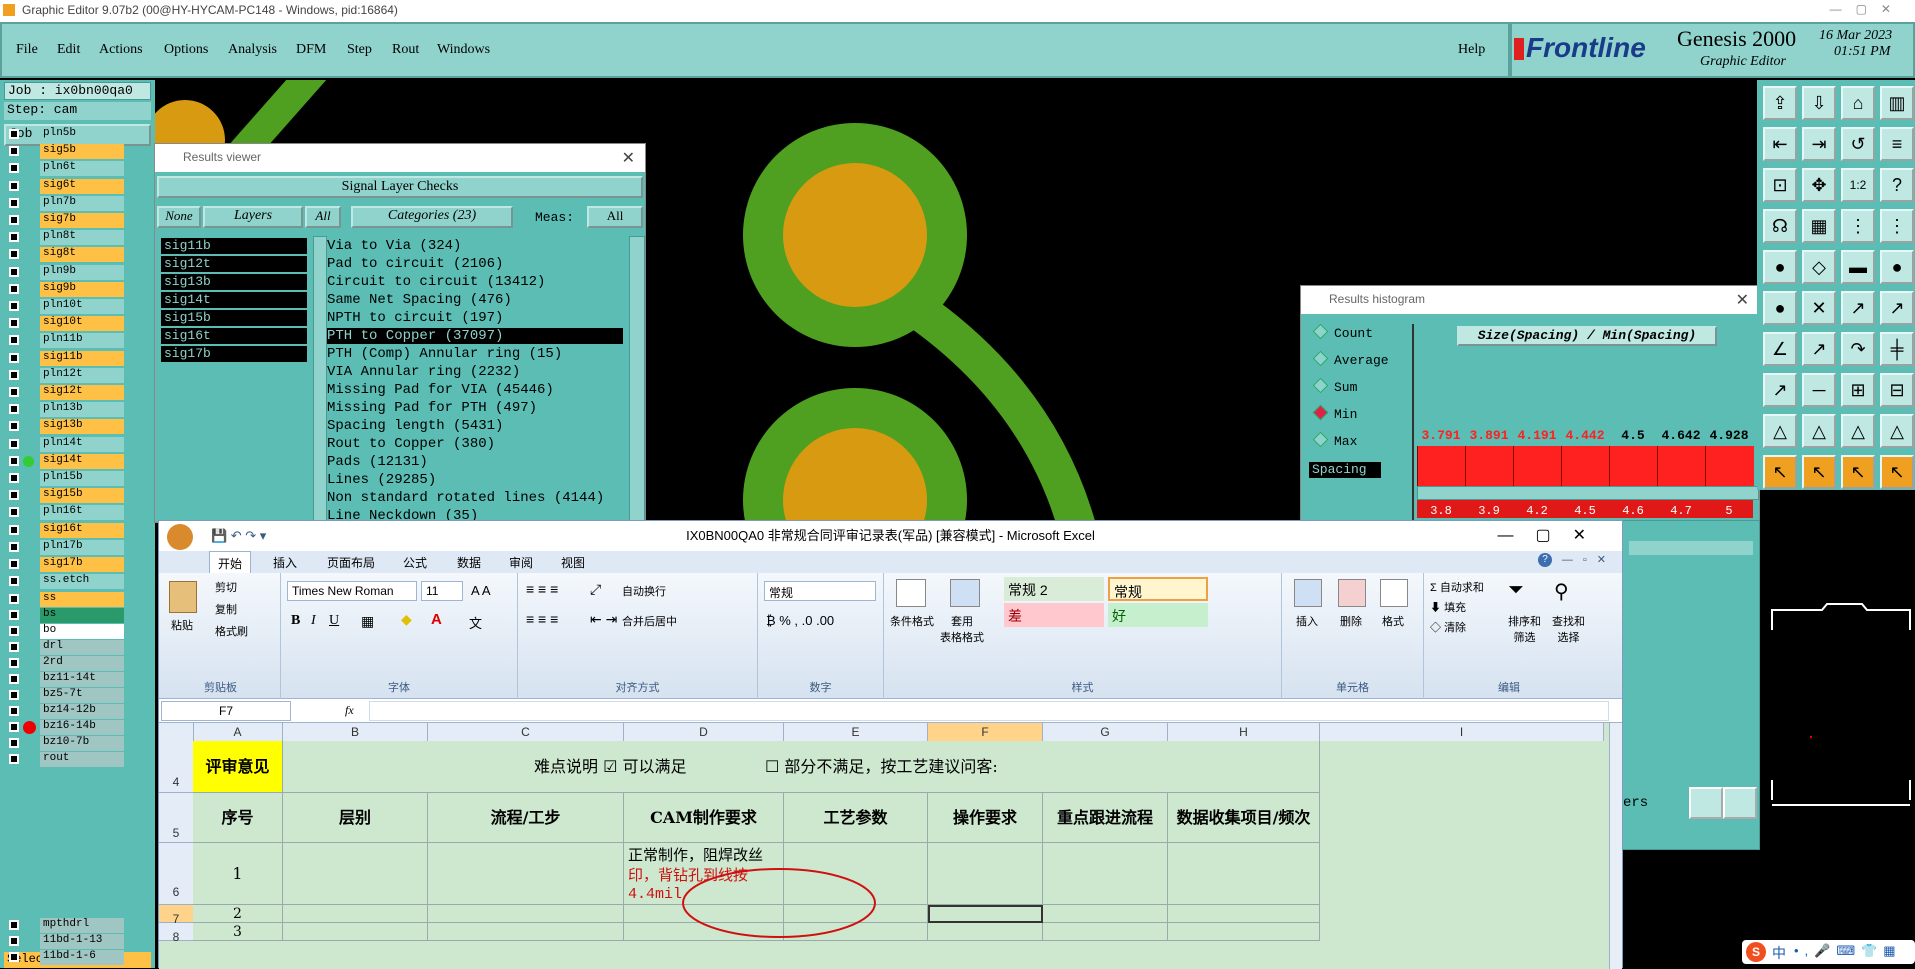 This screenshot has height=969, width=1915. Describe the element at coordinates (1858, 390) in the screenshot. I see `tool-button-icon: ⊞` at that location.